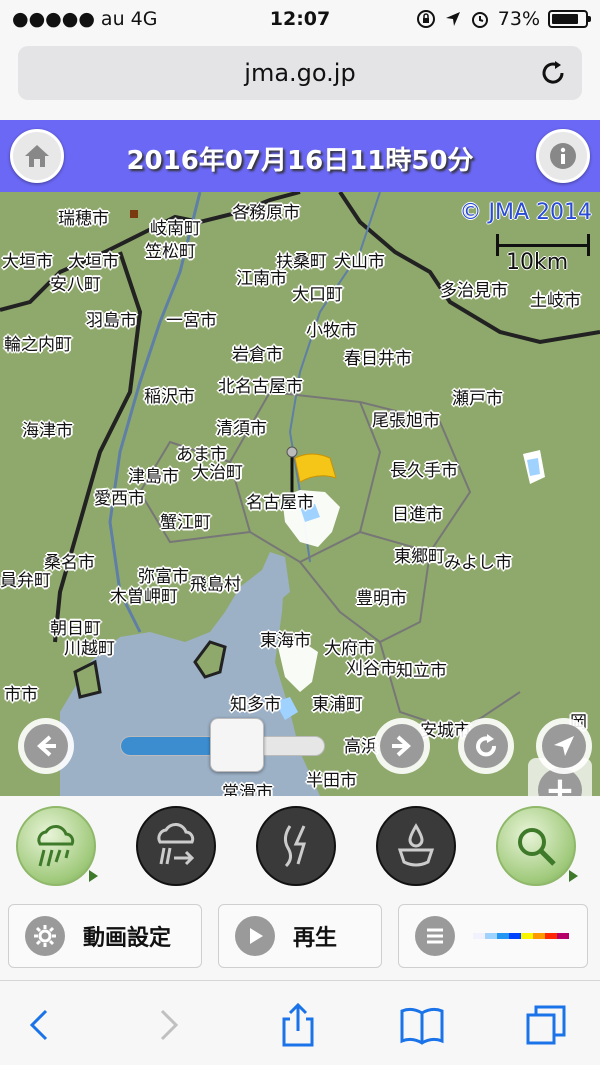 Image resolution: width=600 pixels, height=1065 pixels. I want to click on map-label: 市市, so click(21, 695).